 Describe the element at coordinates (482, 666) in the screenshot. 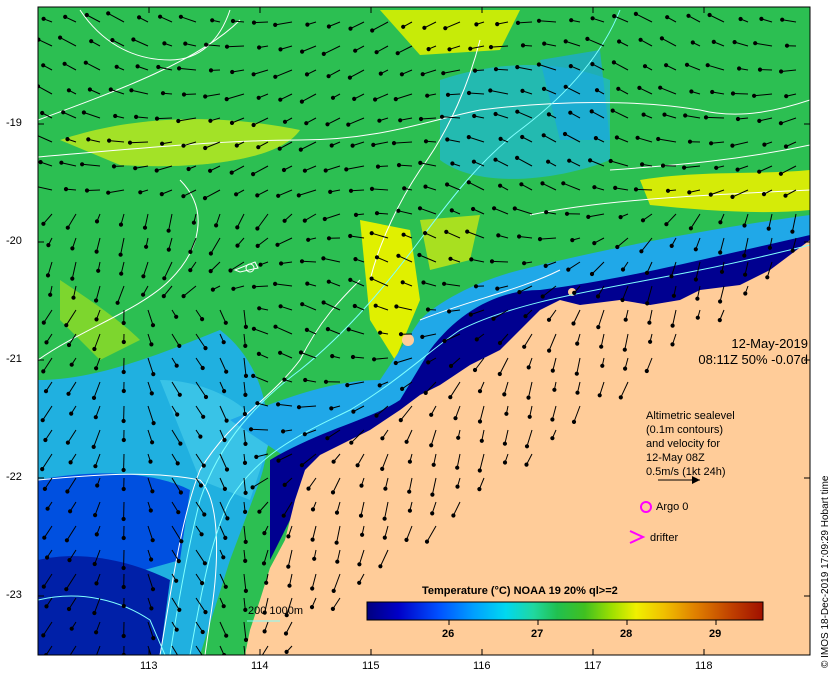

I see `lon-label: 116` at that location.